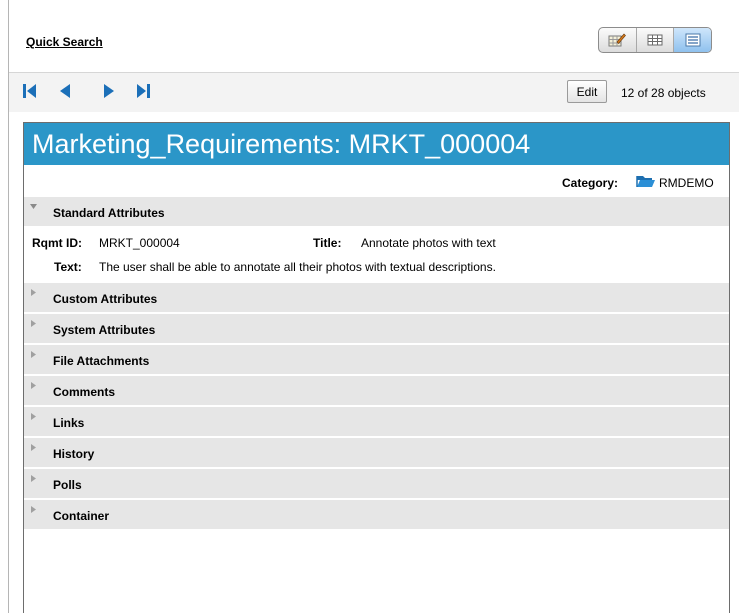  I want to click on view-list-button, so click(692, 40).